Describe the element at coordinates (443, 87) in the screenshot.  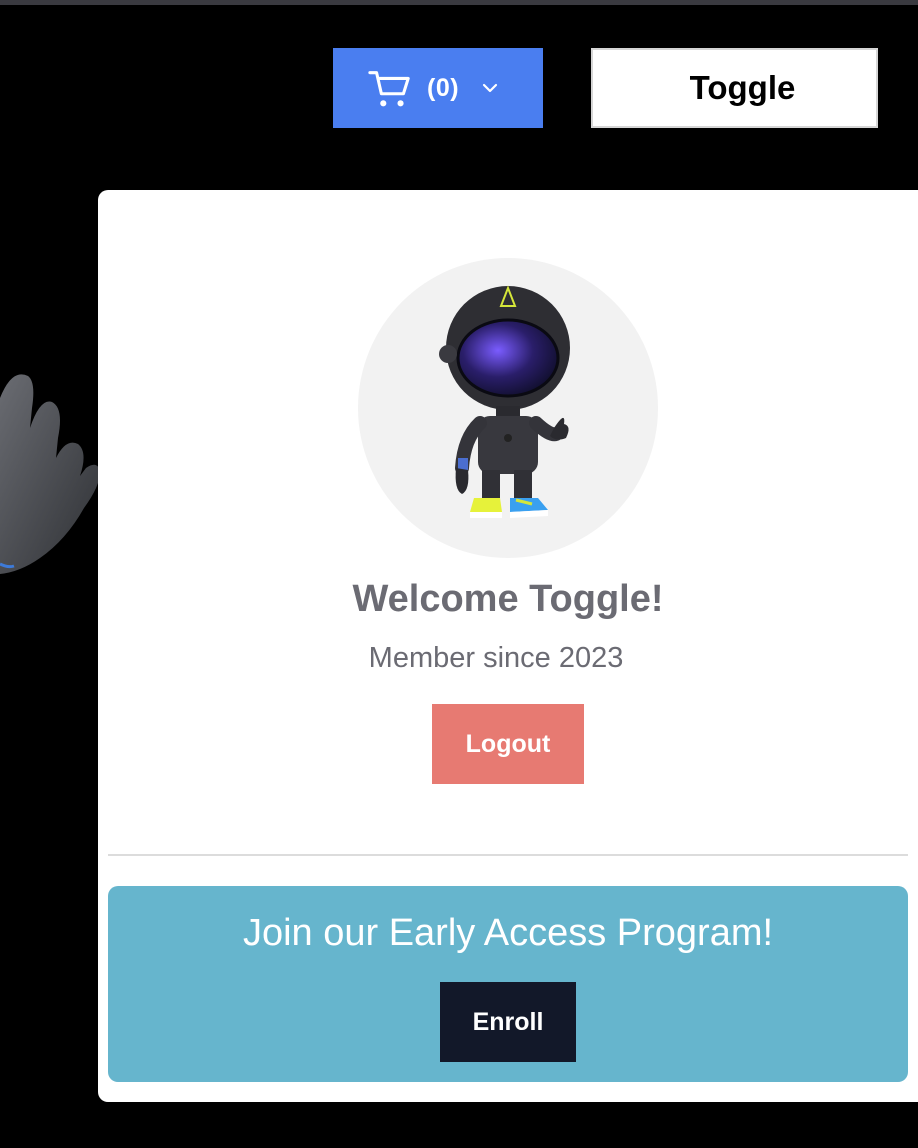
I see `cart-count: (0)` at that location.